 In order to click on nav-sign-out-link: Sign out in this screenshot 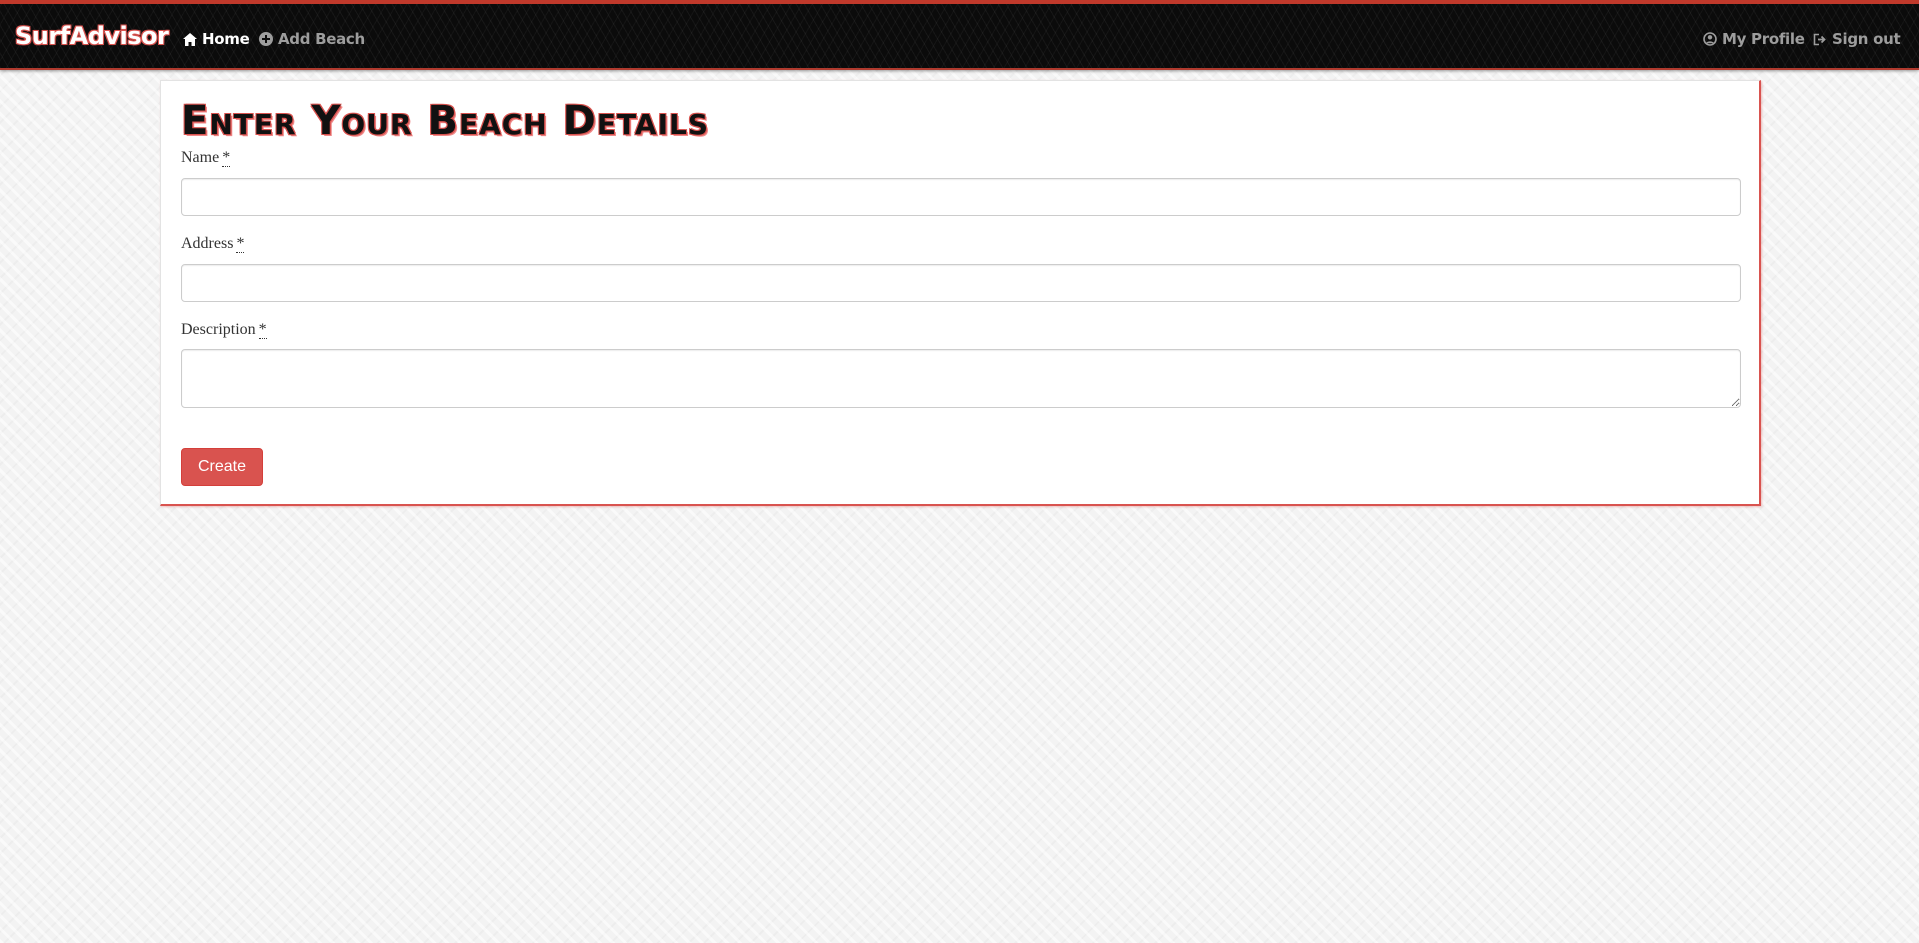, I will do `click(1857, 39)`.